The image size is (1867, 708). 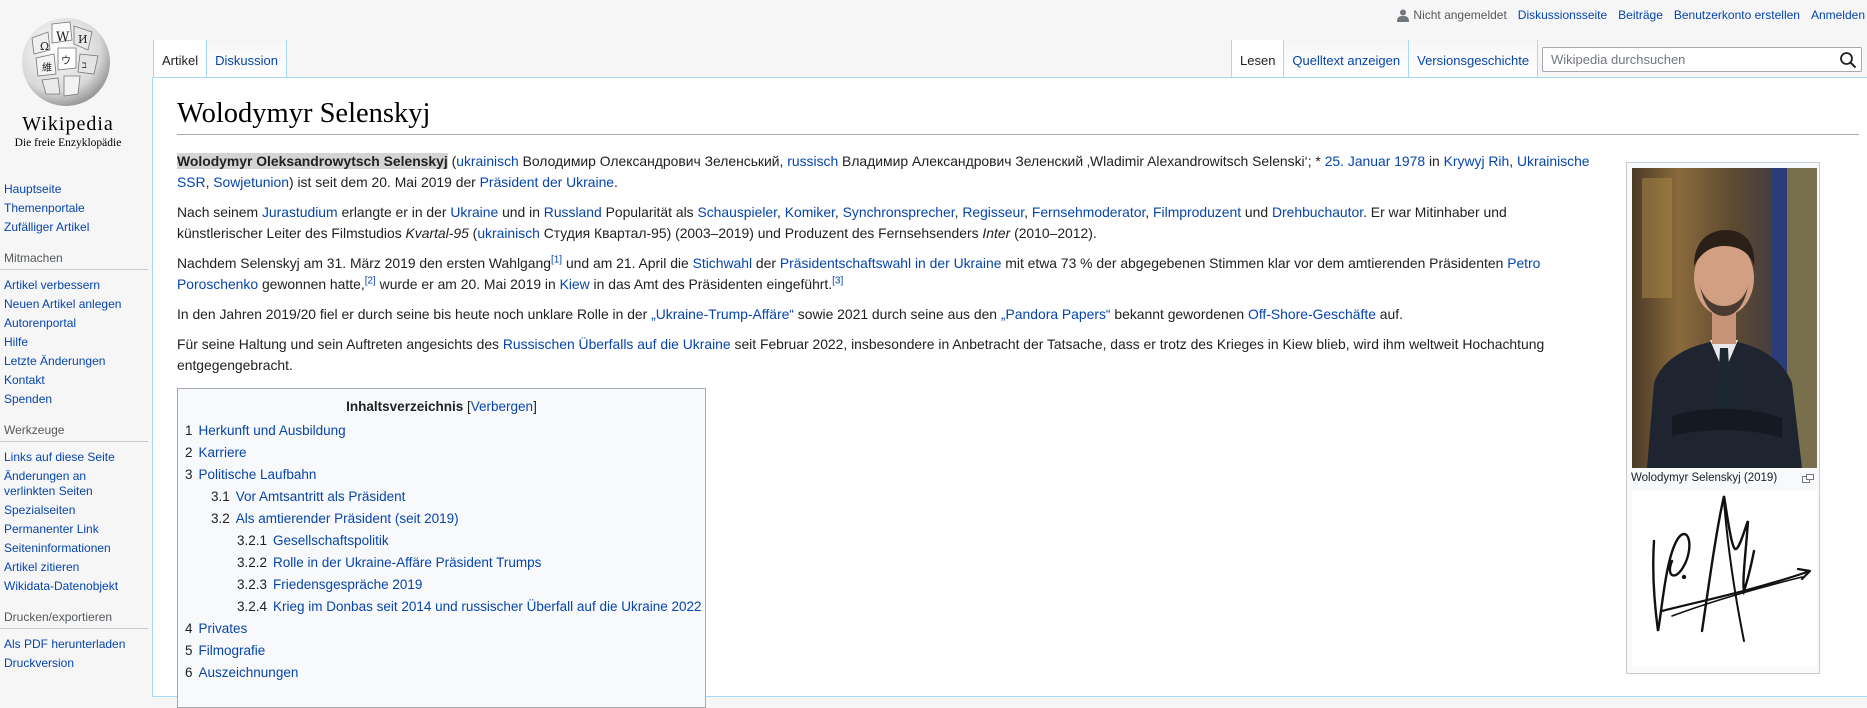 I want to click on ref-1: [1], so click(x=556, y=259).